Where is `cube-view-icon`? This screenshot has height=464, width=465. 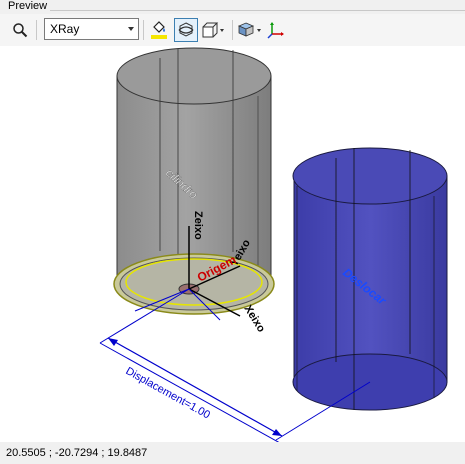 cube-view-icon is located at coordinates (249, 29).